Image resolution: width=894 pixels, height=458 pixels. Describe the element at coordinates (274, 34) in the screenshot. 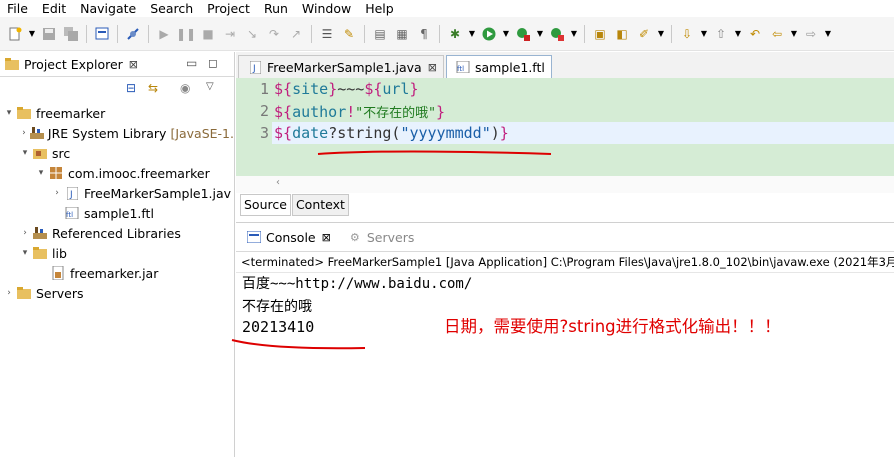

I see `step-over-icon: ↷` at that location.